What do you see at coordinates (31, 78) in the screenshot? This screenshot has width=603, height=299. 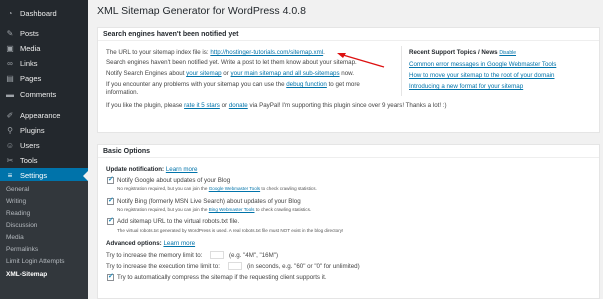 I see `sidebar-item-label: Pages` at bounding box center [31, 78].